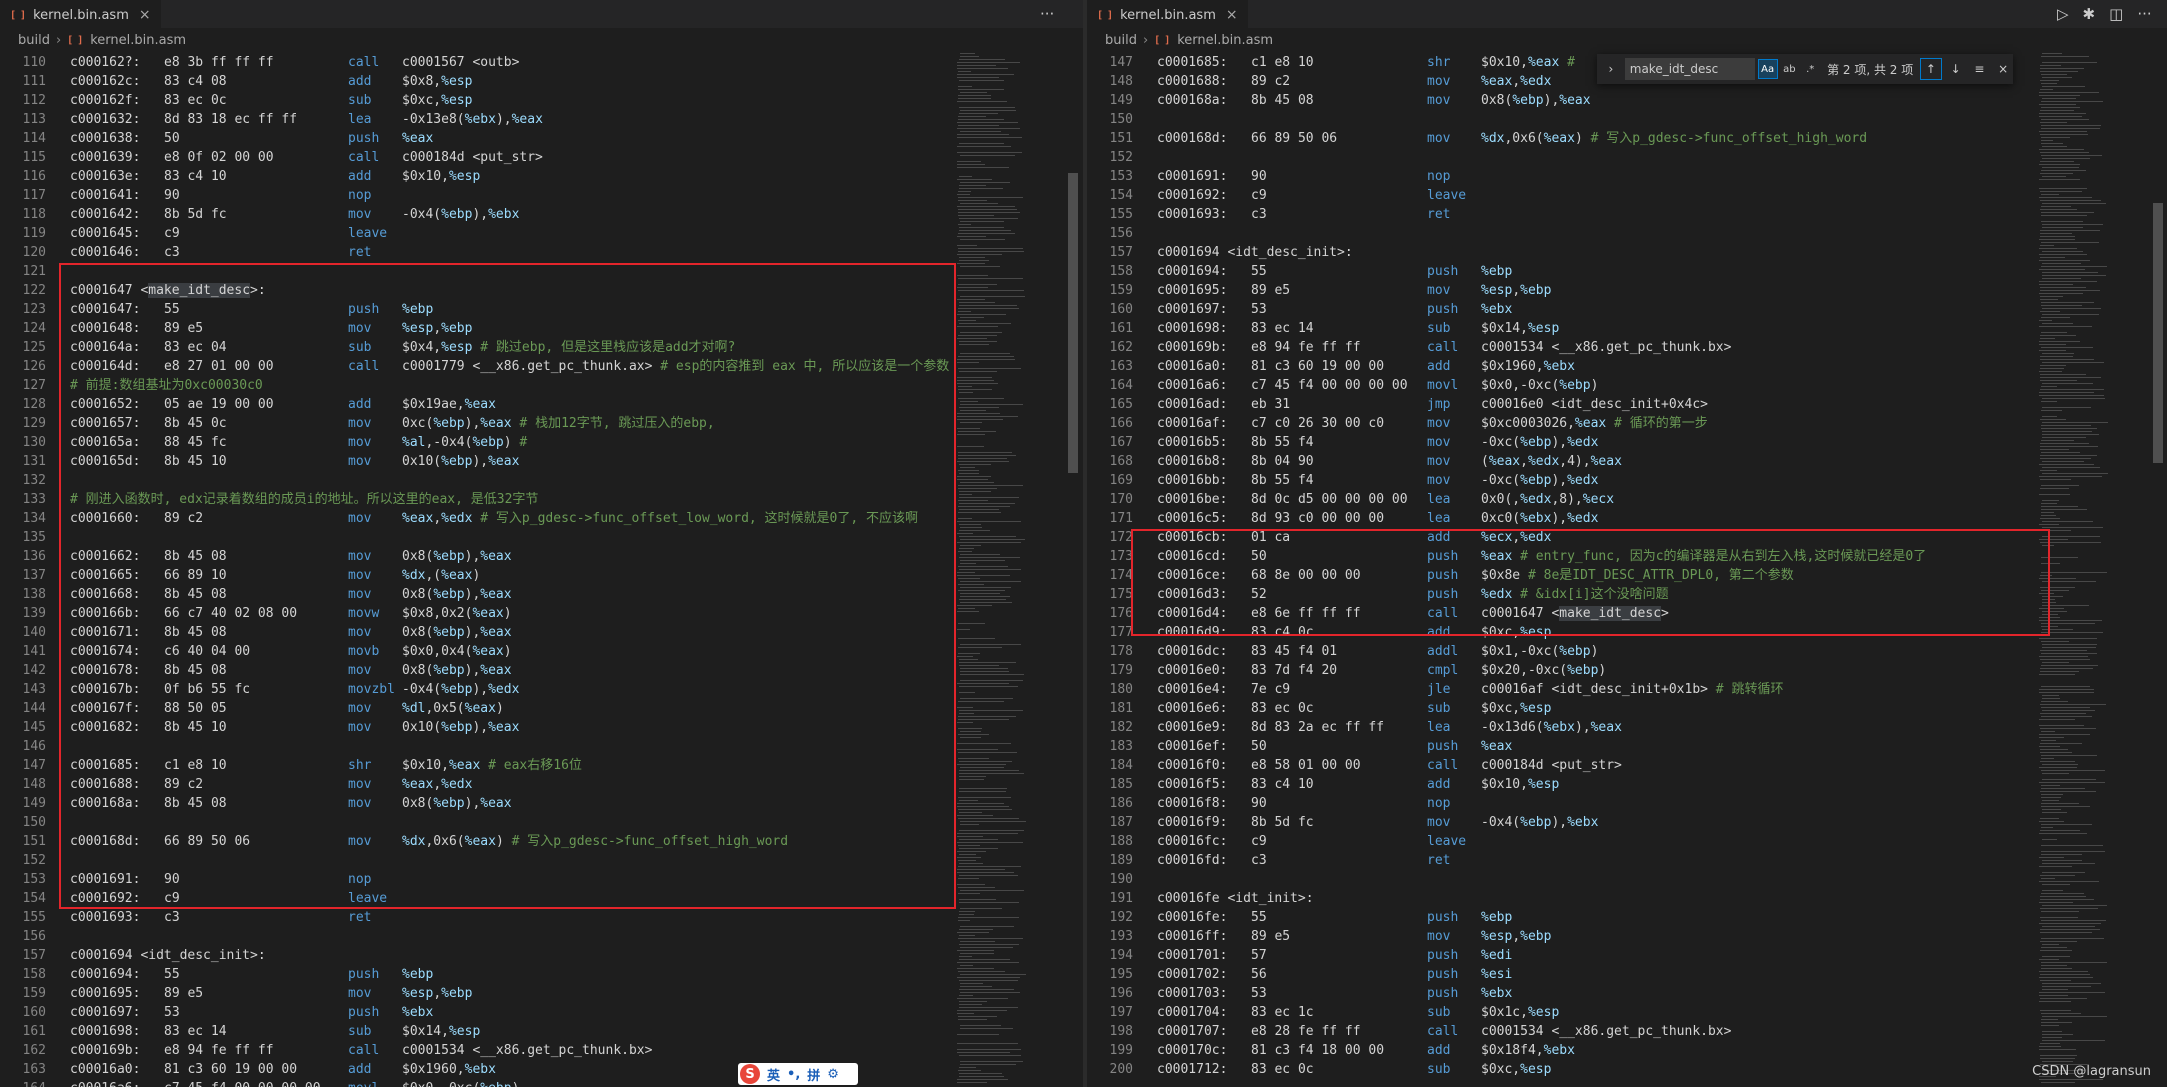  What do you see at coordinates (1616, 1069) in the screenshot?
I see `code-line: 200 c0001712: 83 ec 0c sub $0xc,%esp` at bounding box center [1616, 1069].